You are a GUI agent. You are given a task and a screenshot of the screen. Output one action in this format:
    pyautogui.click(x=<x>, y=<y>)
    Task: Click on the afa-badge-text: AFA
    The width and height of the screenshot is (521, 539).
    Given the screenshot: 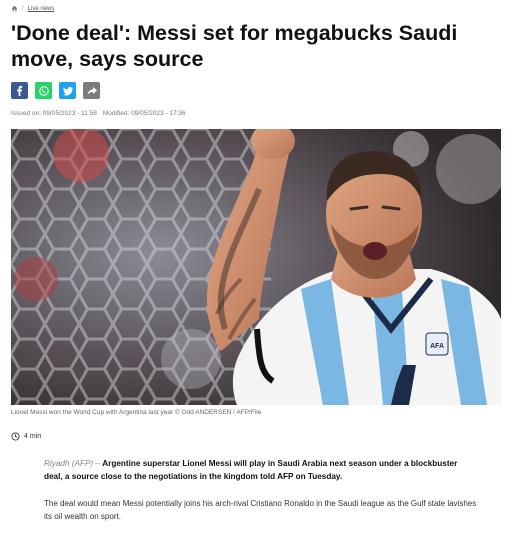 What is the action you would take?
    pyautogui.click(x=437, y=346)
    